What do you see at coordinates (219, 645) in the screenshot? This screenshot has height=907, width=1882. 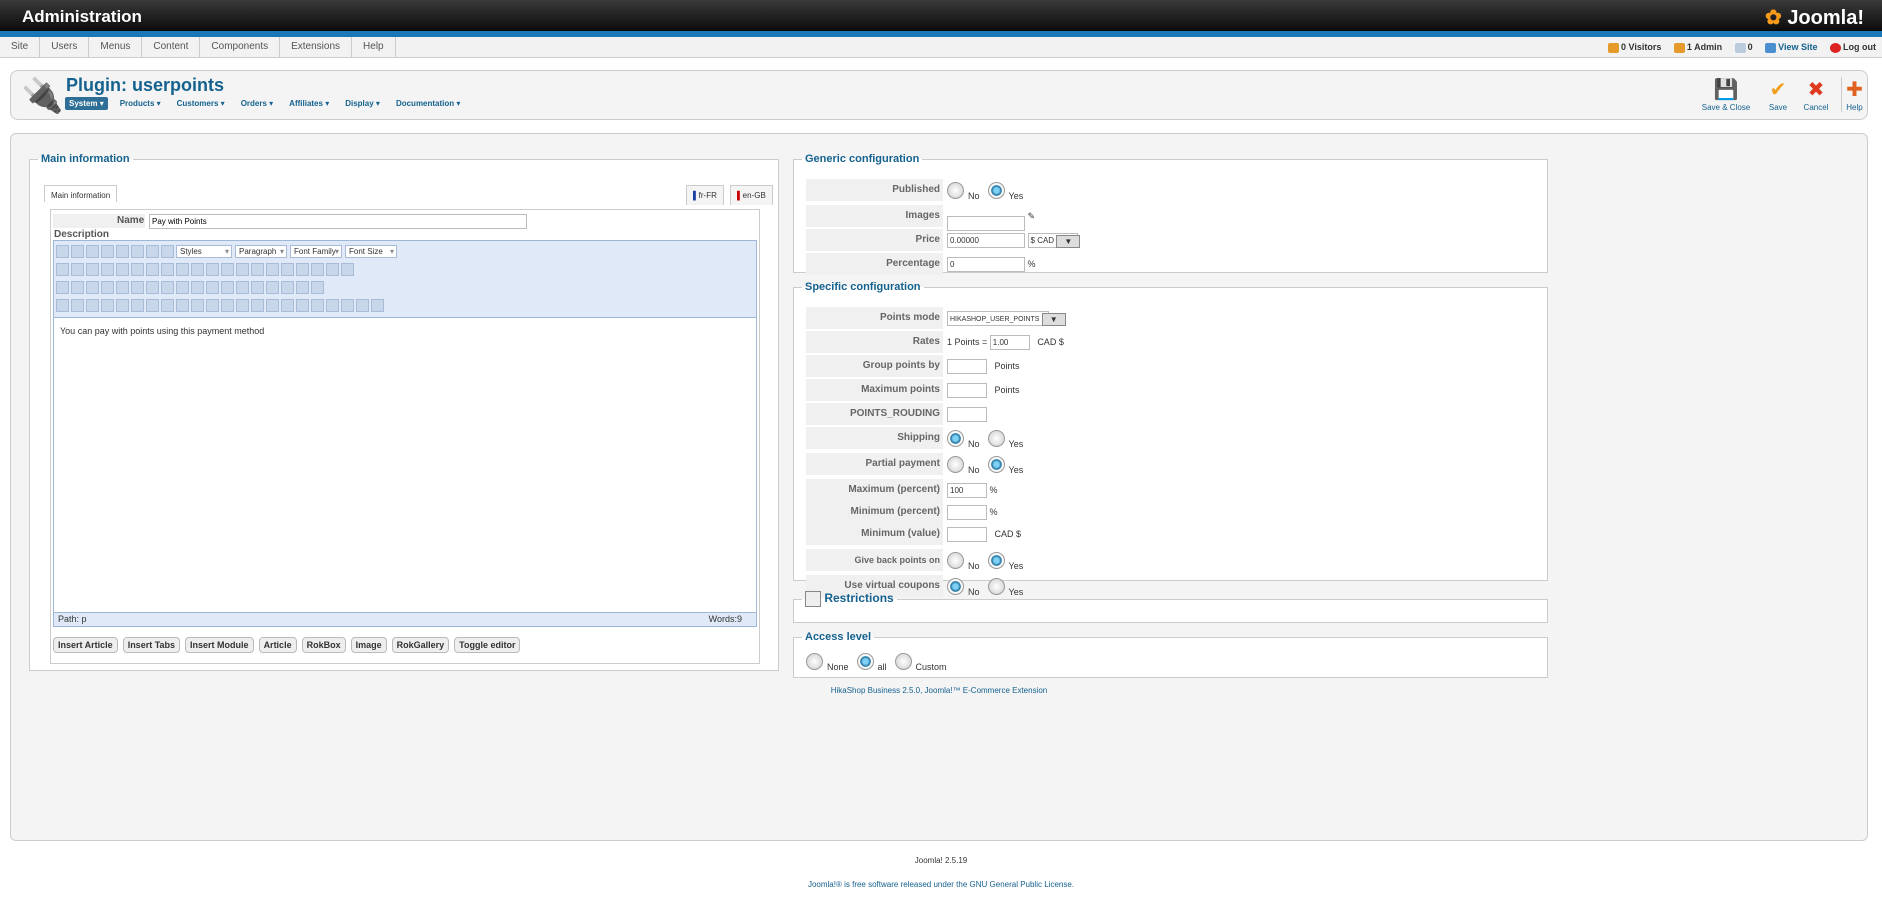 I see `insert-module-button: Insert Module` at bounding box center [219, 645].